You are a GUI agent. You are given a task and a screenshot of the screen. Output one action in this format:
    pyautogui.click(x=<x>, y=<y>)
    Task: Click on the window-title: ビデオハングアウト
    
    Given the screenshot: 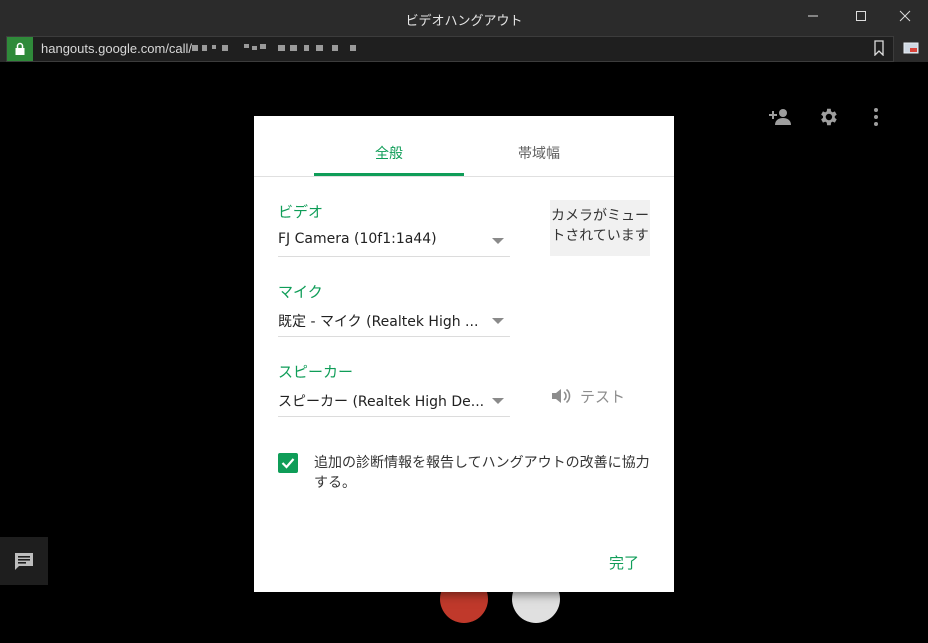 What is the action you would take?
    pyautogui.click(x=464, y=21)
    